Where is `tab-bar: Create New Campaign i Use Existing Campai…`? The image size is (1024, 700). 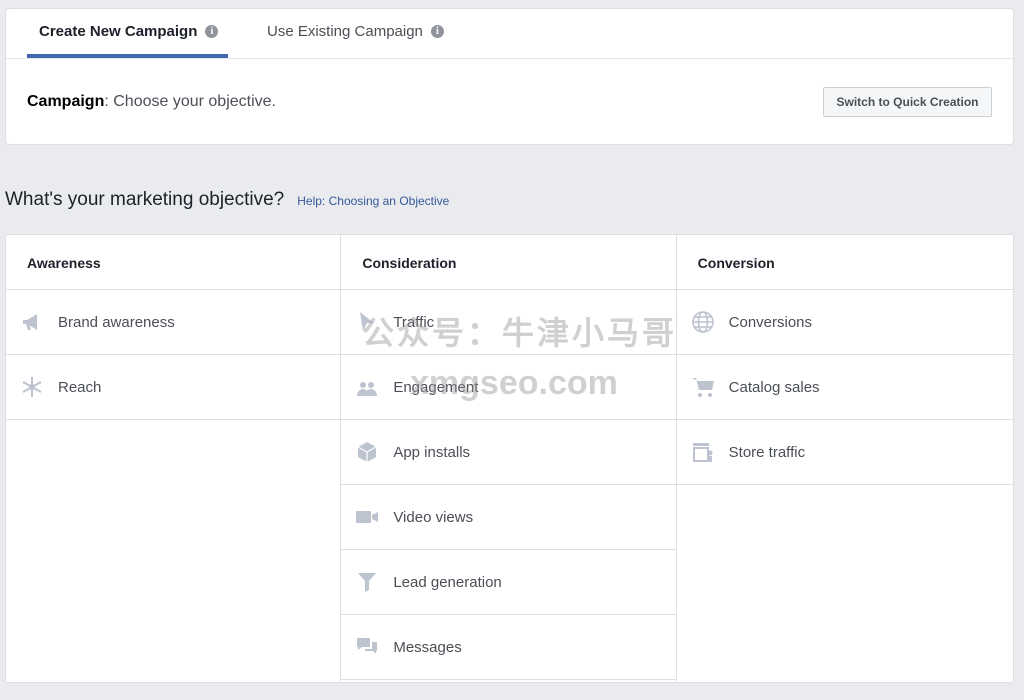
tab-bar: Create New Campaign i Use Existing Campai… is located at coordinates (509, 34).